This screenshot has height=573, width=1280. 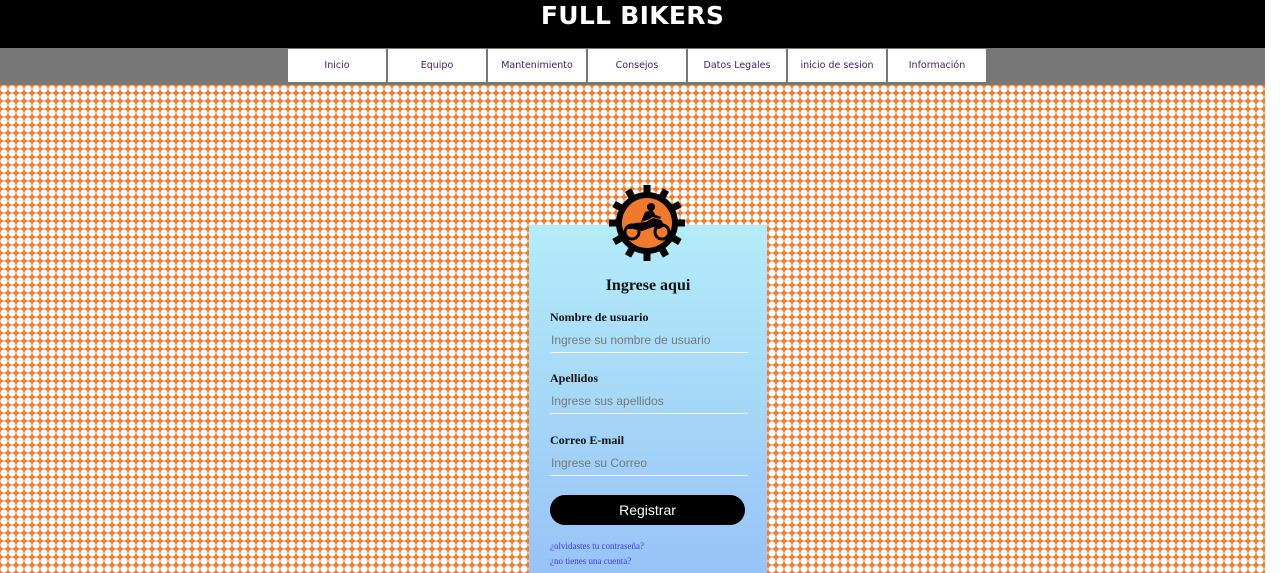 What do you see at coordinates (599, 317) in the screenshot?
I see `username-label: Nombre de usuario` at bounding box center [599, 317].